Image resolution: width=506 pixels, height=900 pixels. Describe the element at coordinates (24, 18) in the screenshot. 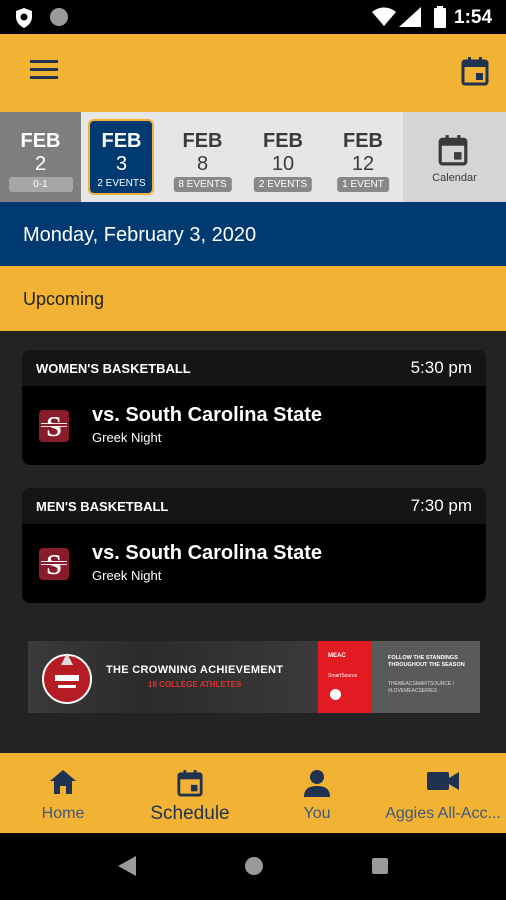

I see `shield-icon` at that location.